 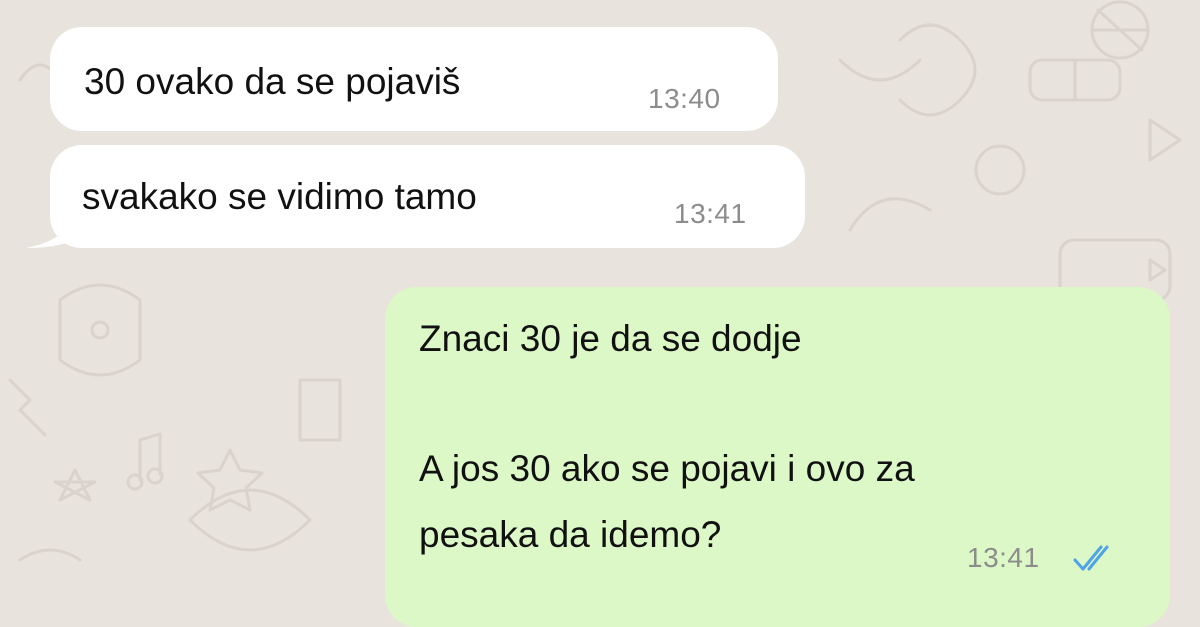 I want to click on message-line: pesaka da idemo?, so click(x=570, y=534).